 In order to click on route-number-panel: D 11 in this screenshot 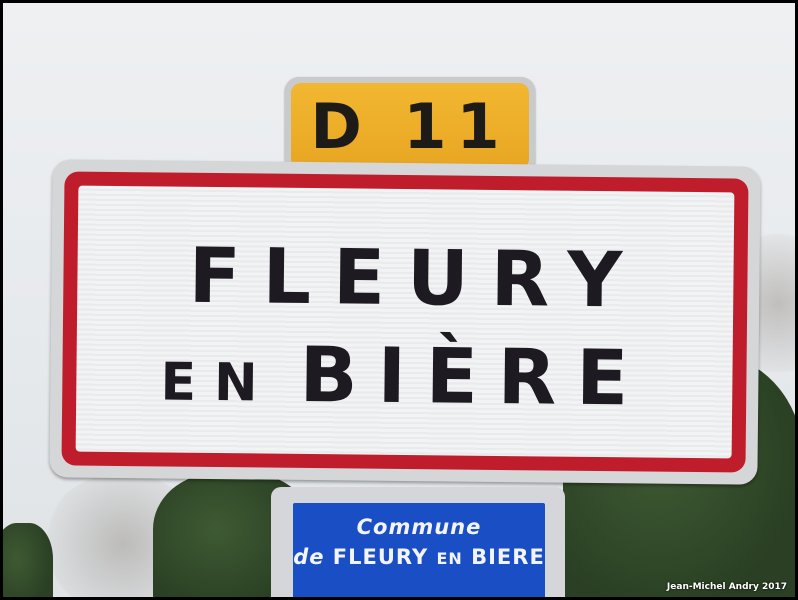, I will do `click(410, 126)`.